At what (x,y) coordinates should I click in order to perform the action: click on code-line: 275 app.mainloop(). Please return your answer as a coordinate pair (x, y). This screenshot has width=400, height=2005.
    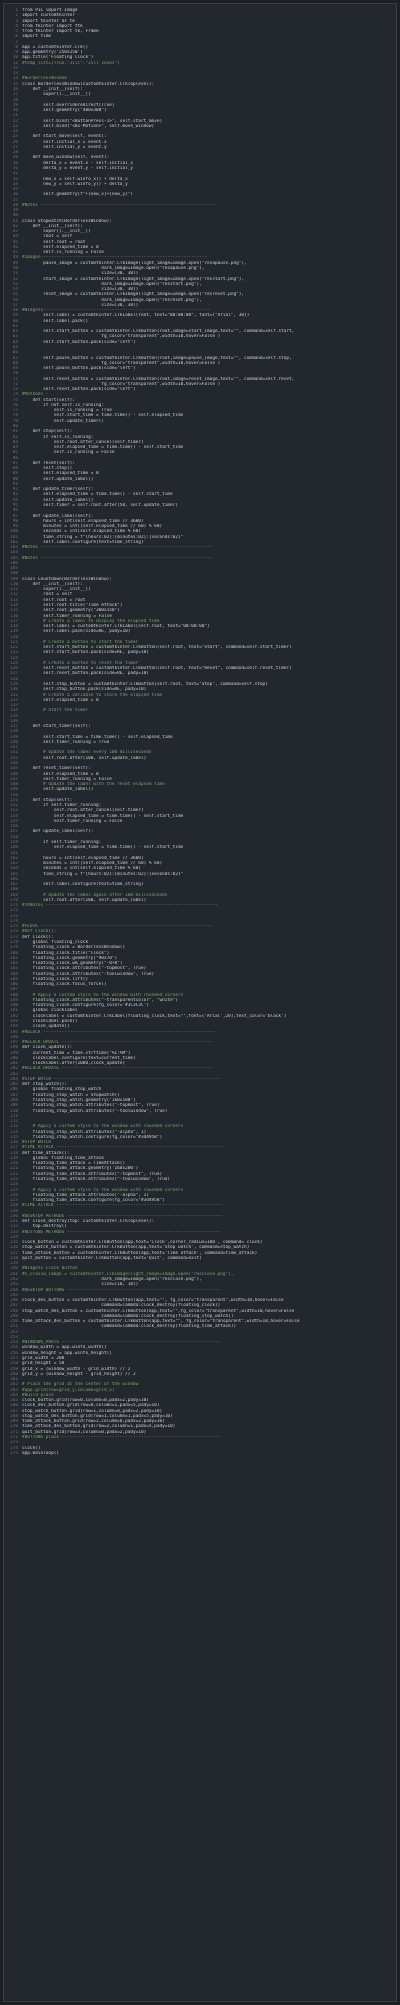
    Looking at the image, I should click on (200, 1453).